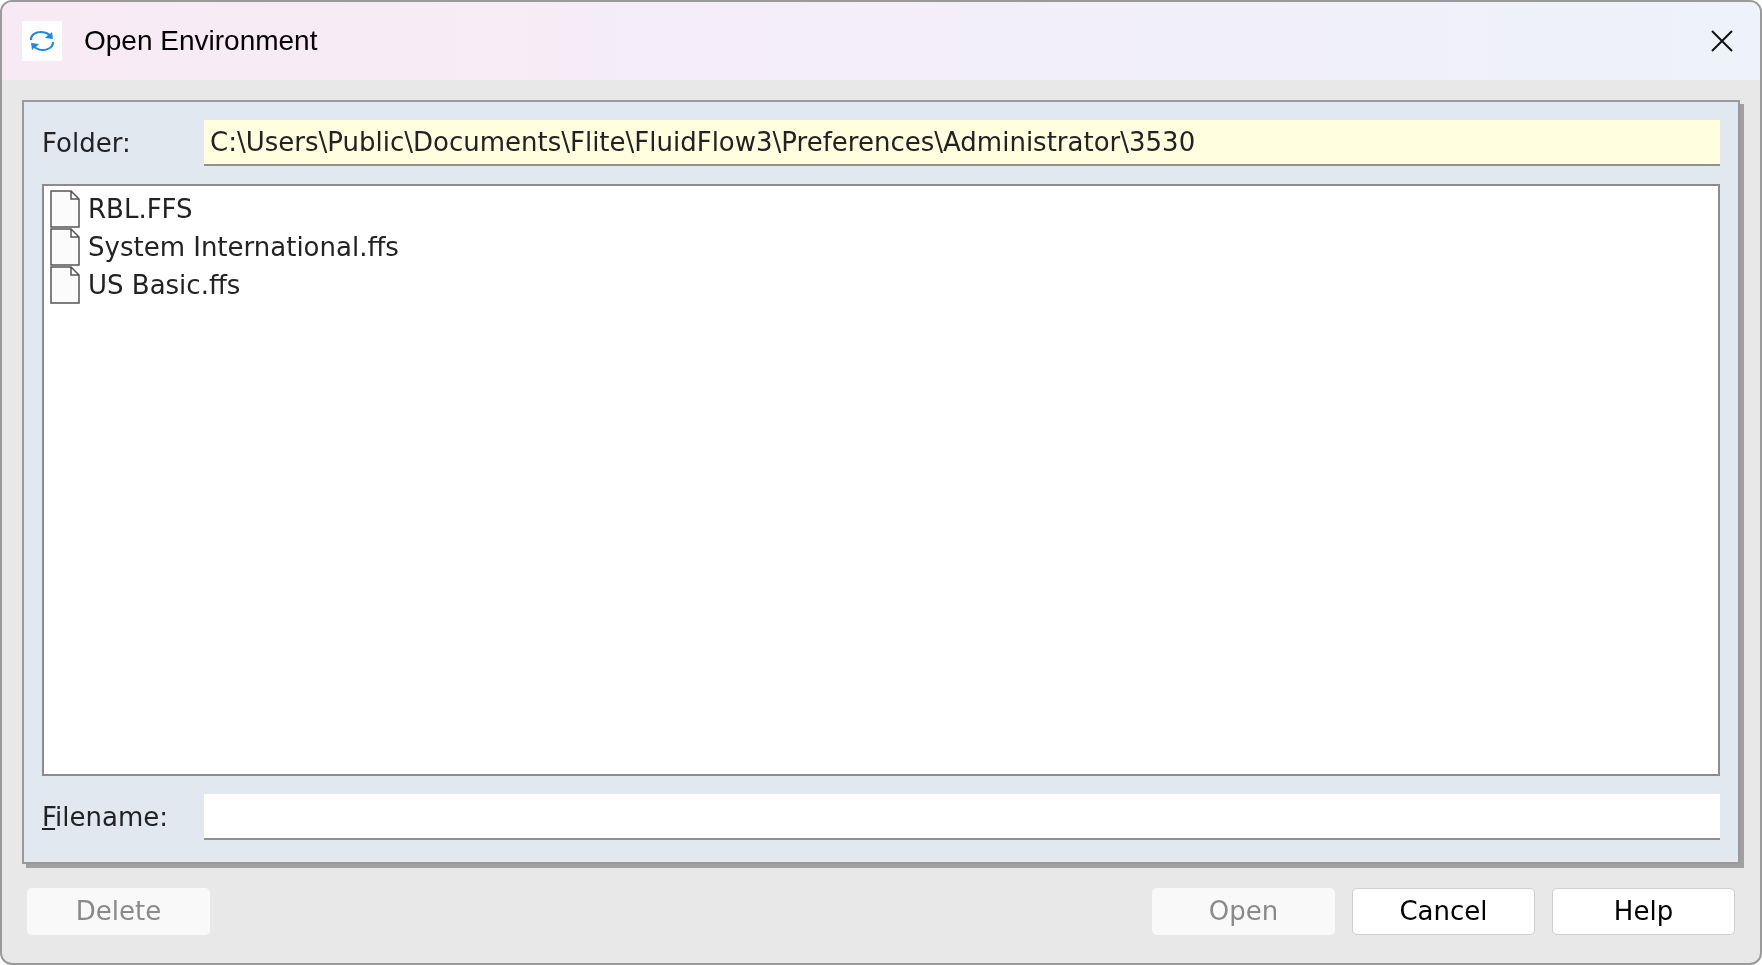 Image resolution: width=1762 pixels, height=965 pixels. I want to click on filename-label: Filename:, so click(105, 817).